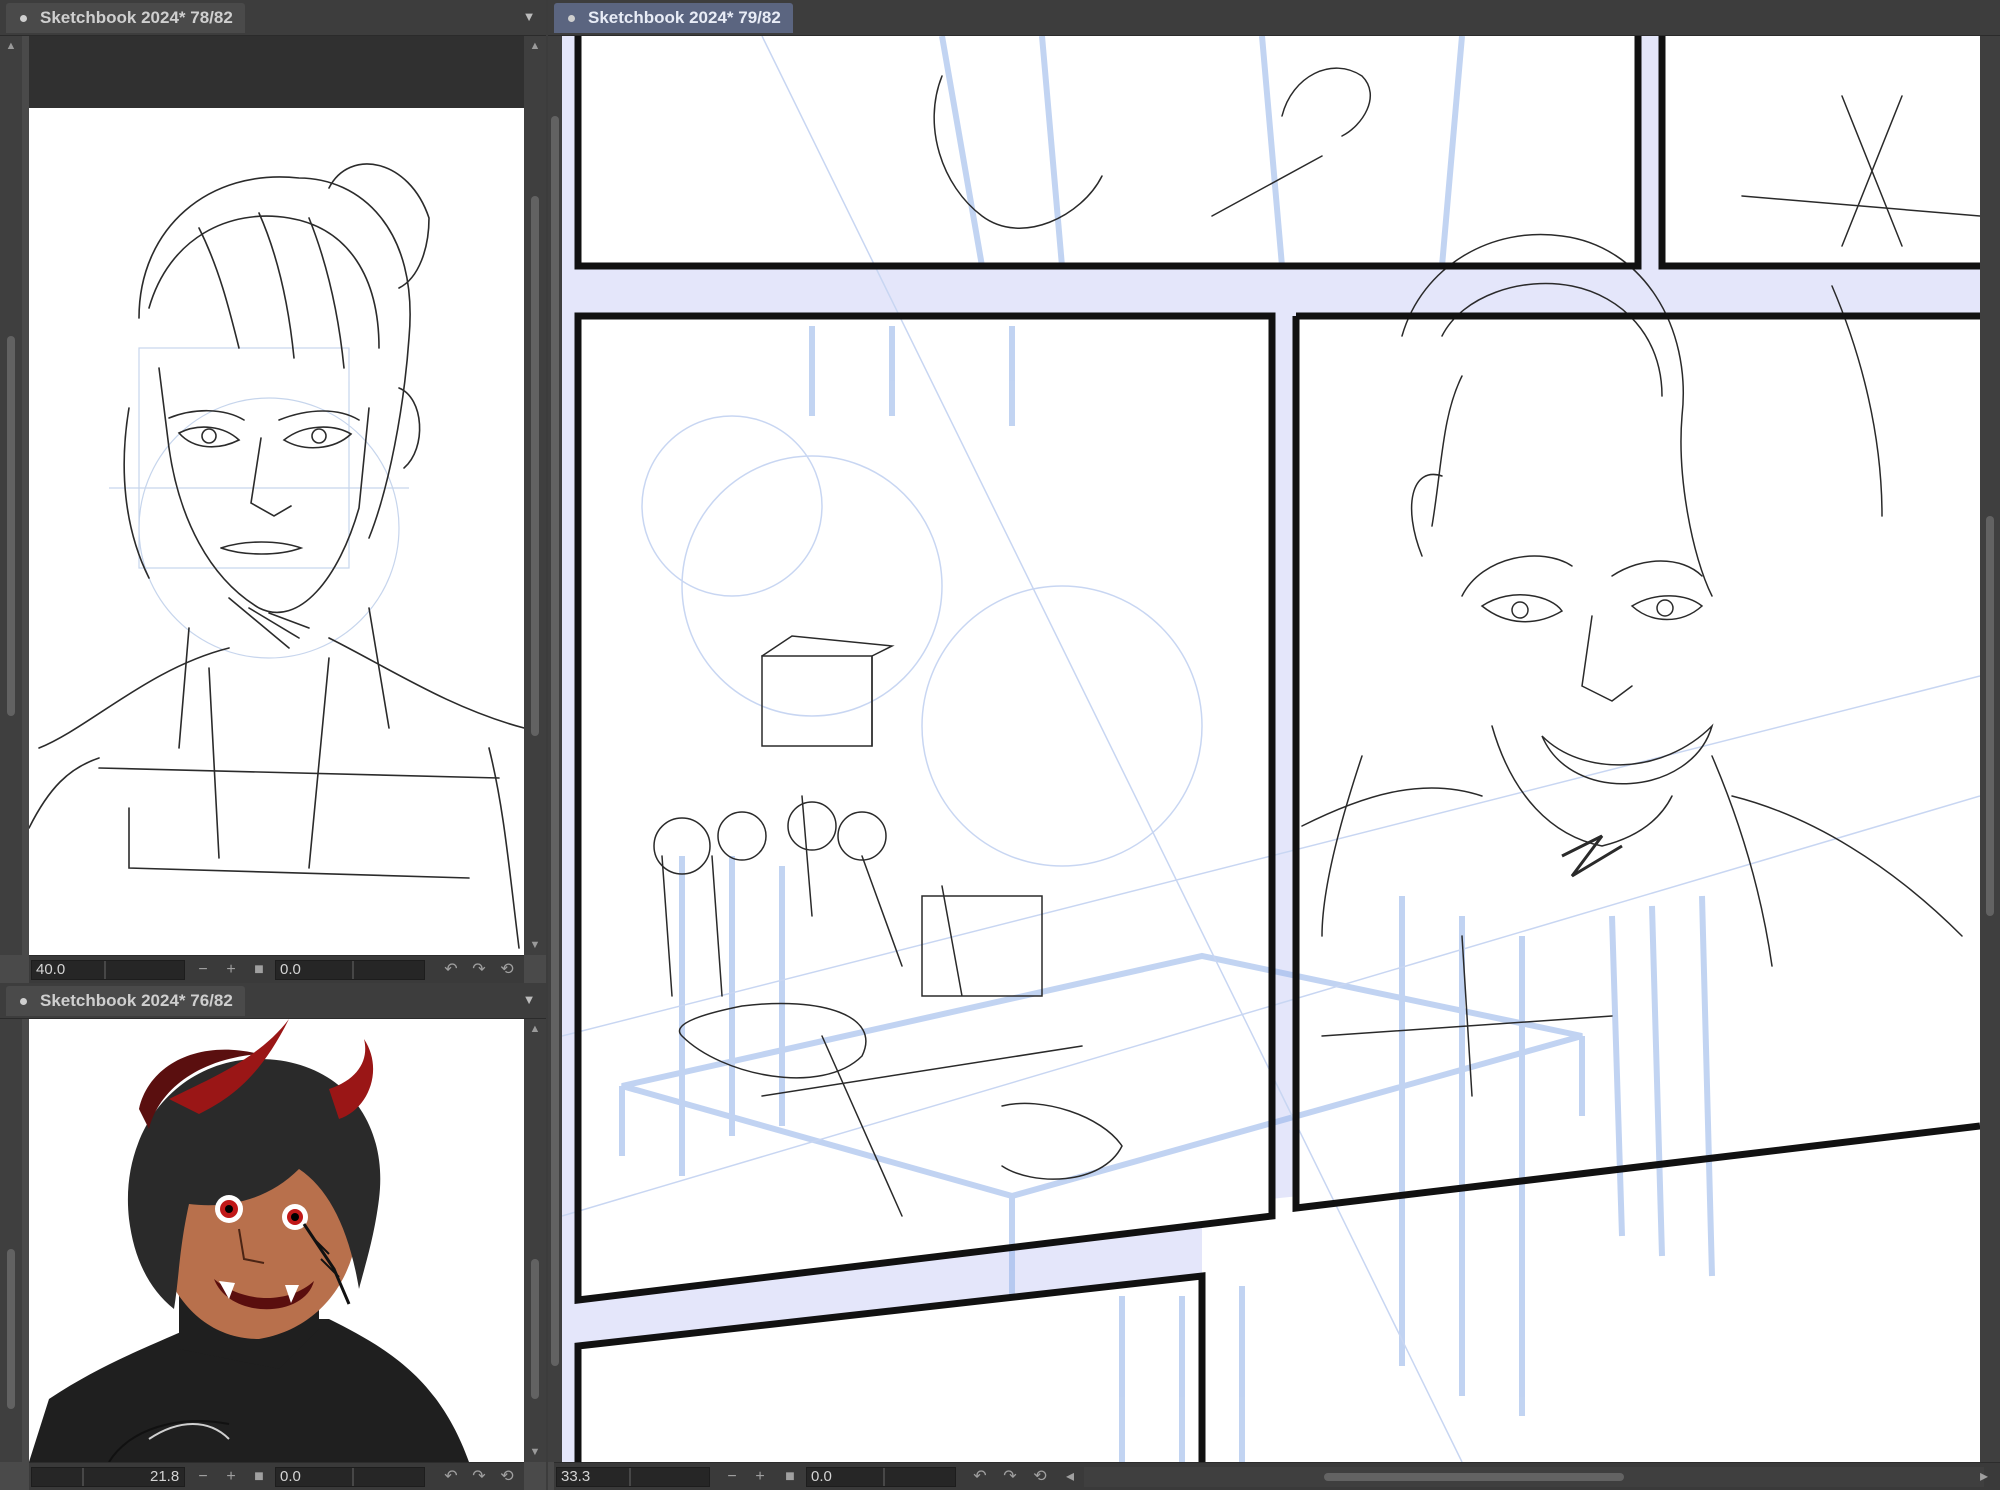 The image size is (2000, 1490). I want to click on document-tab-title: Sketchbook 2024* 78/82, so click(136, 17).